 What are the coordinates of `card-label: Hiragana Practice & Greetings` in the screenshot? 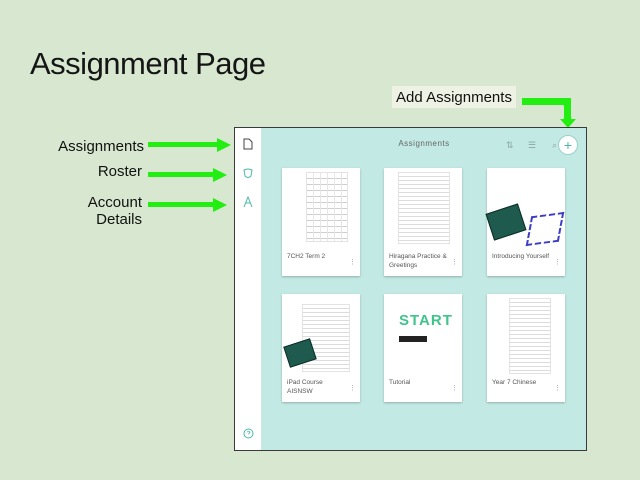 It's located at (418, 261).